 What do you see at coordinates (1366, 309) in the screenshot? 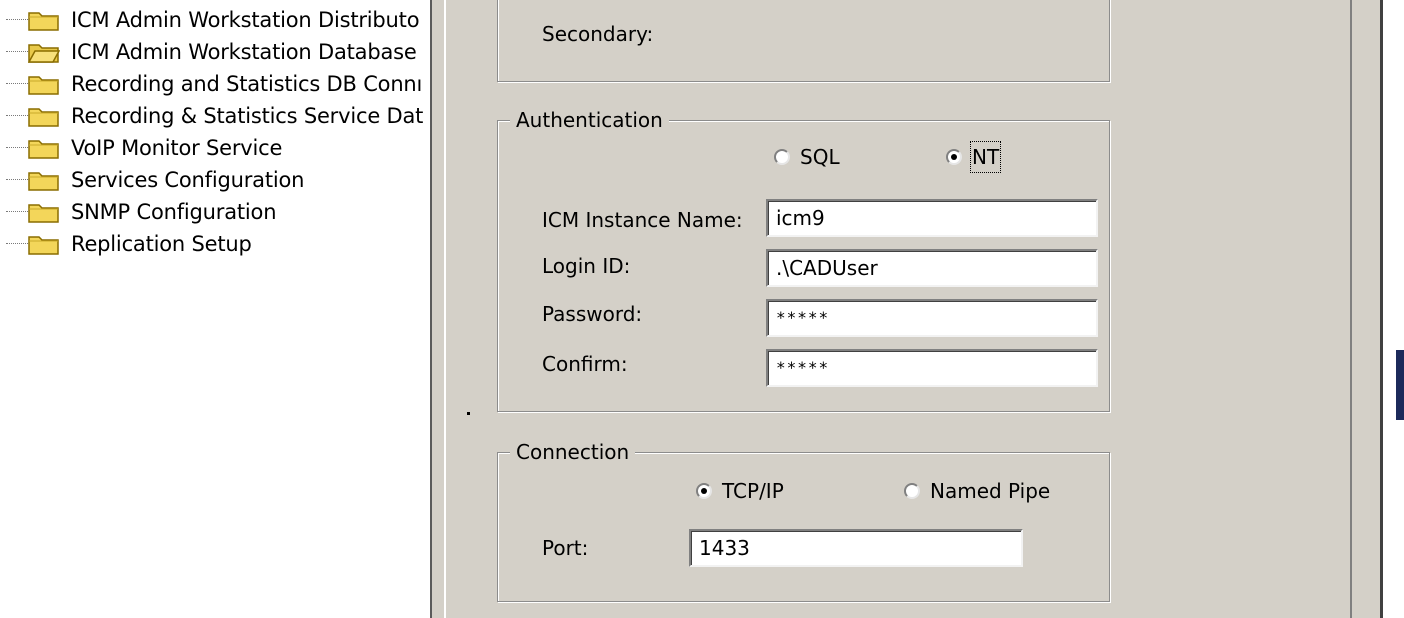
I see `vertical-scrollbar` at bounding box center [1366, 309].